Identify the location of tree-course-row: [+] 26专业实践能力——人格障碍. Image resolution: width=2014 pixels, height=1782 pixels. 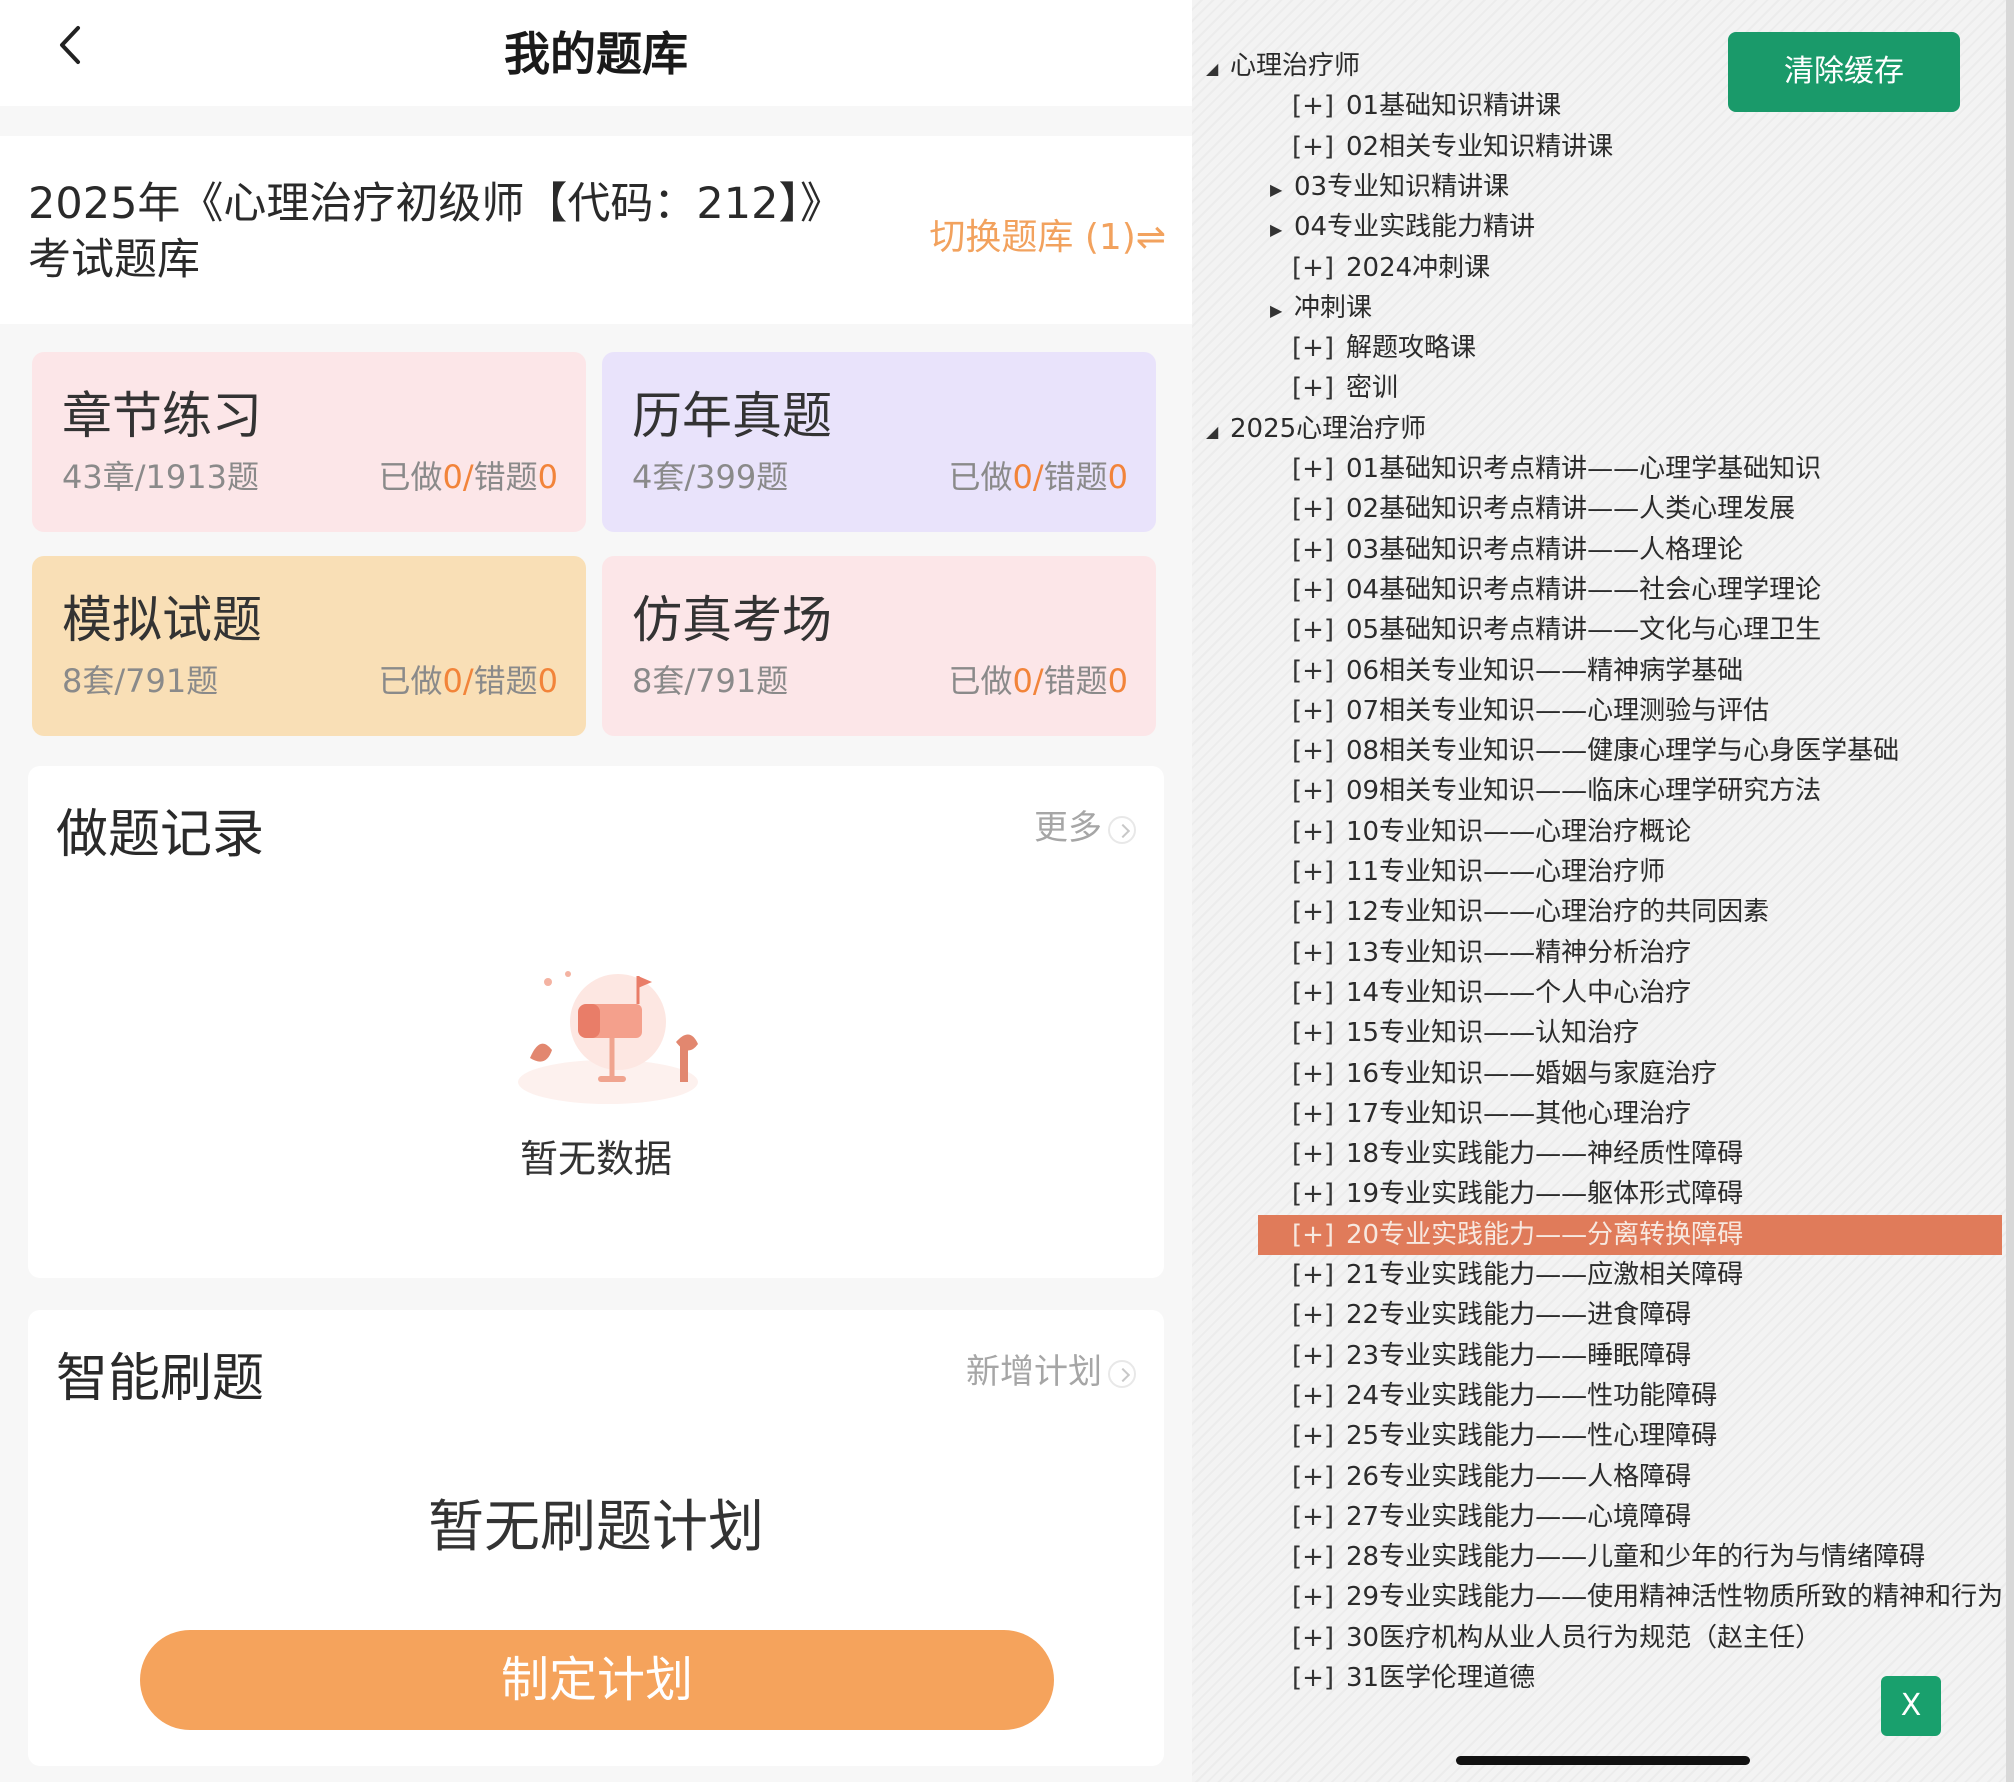
(1491, 1477).